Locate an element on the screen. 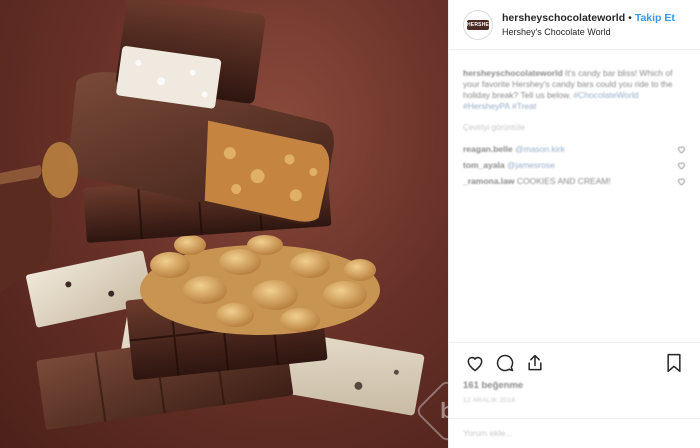  hershey-logo-icon: HERSHEY'S is located at coordinates (482, 24).